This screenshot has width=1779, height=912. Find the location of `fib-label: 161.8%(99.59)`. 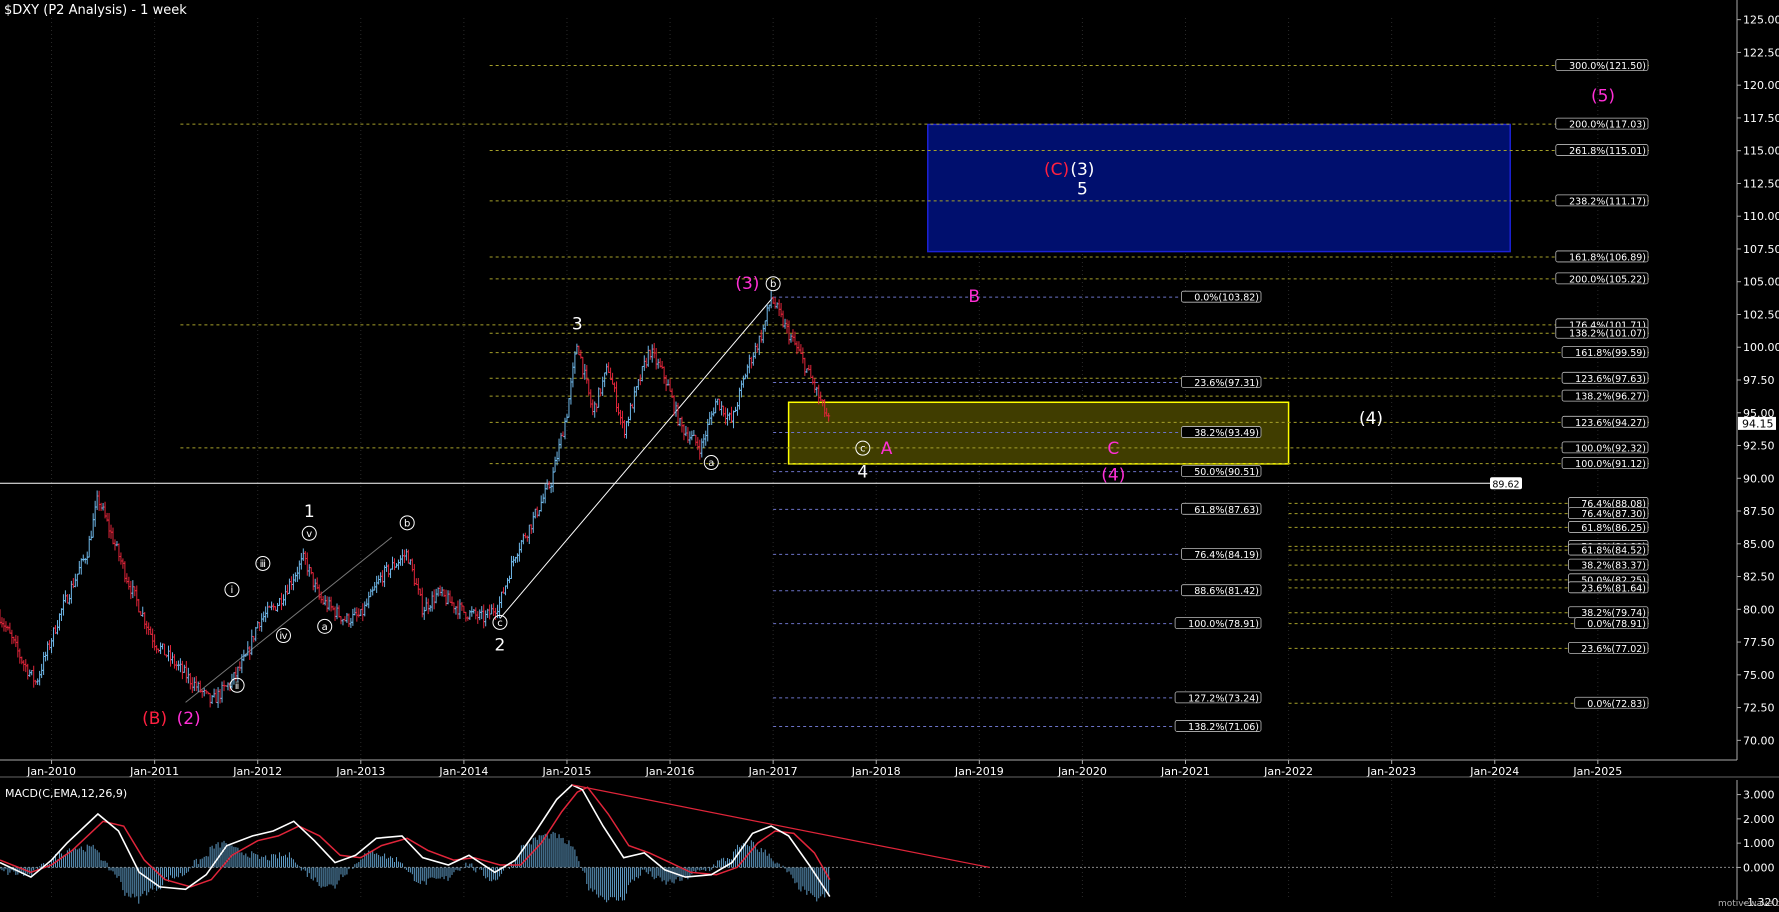

fib-label: 161.8%(99.59) is located at coordinates (1610, 353).